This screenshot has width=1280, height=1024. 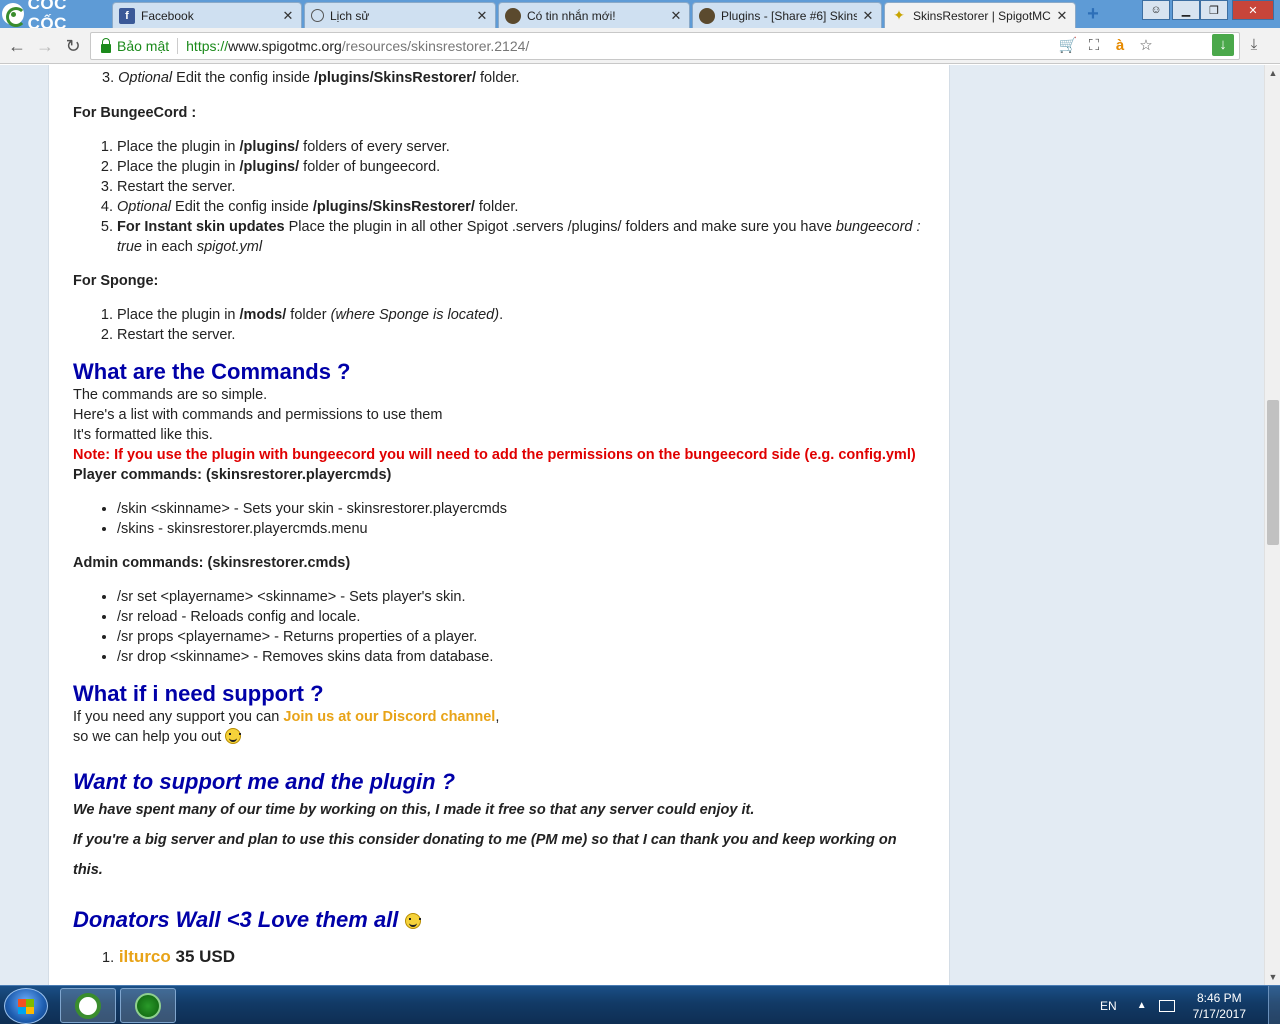 What do you see at coordinates (317, 15) in the screenshot?
I see `history-icon` at bounding box center [317, 15].